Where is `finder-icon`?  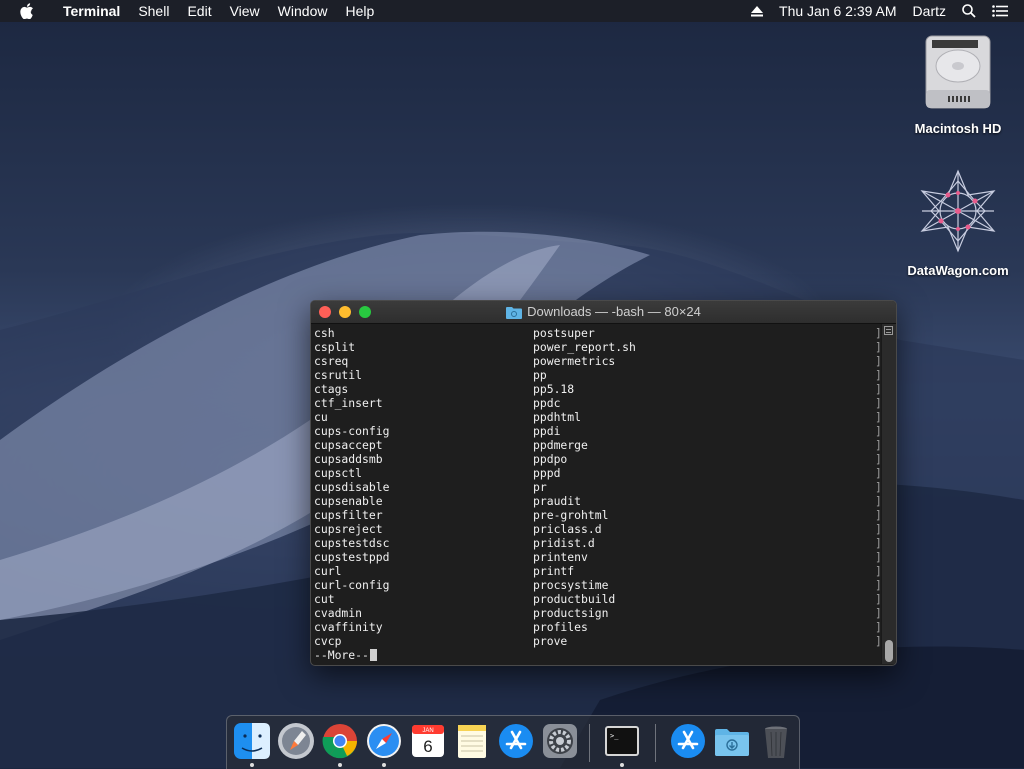
finder-icon is located at coordinates (252, 741).